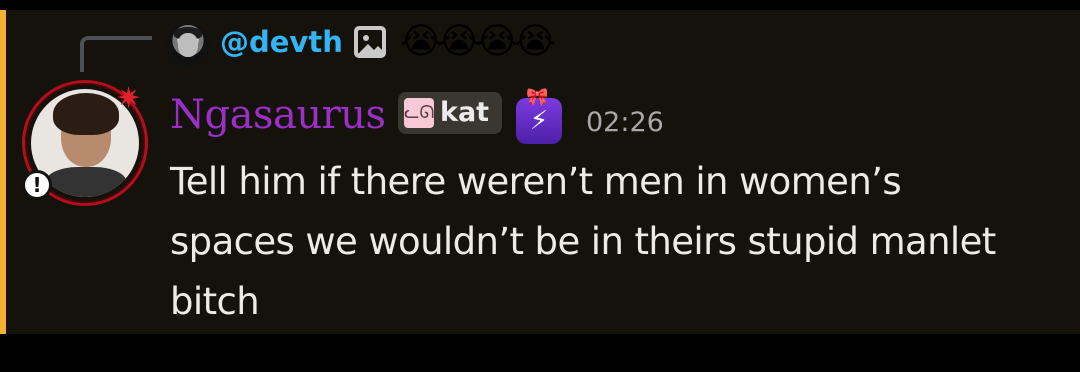 The image size is (1080, 372). Describe the element at coordinates (625, 123) in the screenshot. I see `message-timestamp: 02:26` at that location.